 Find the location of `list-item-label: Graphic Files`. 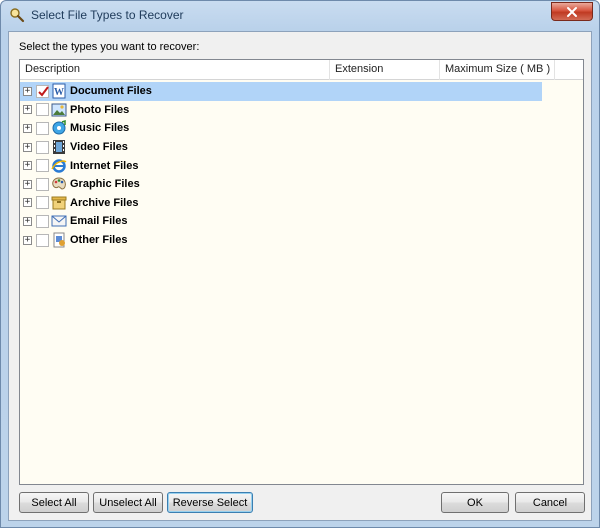

list-item-label: Graphic Files is located at coordinates (105, 184).